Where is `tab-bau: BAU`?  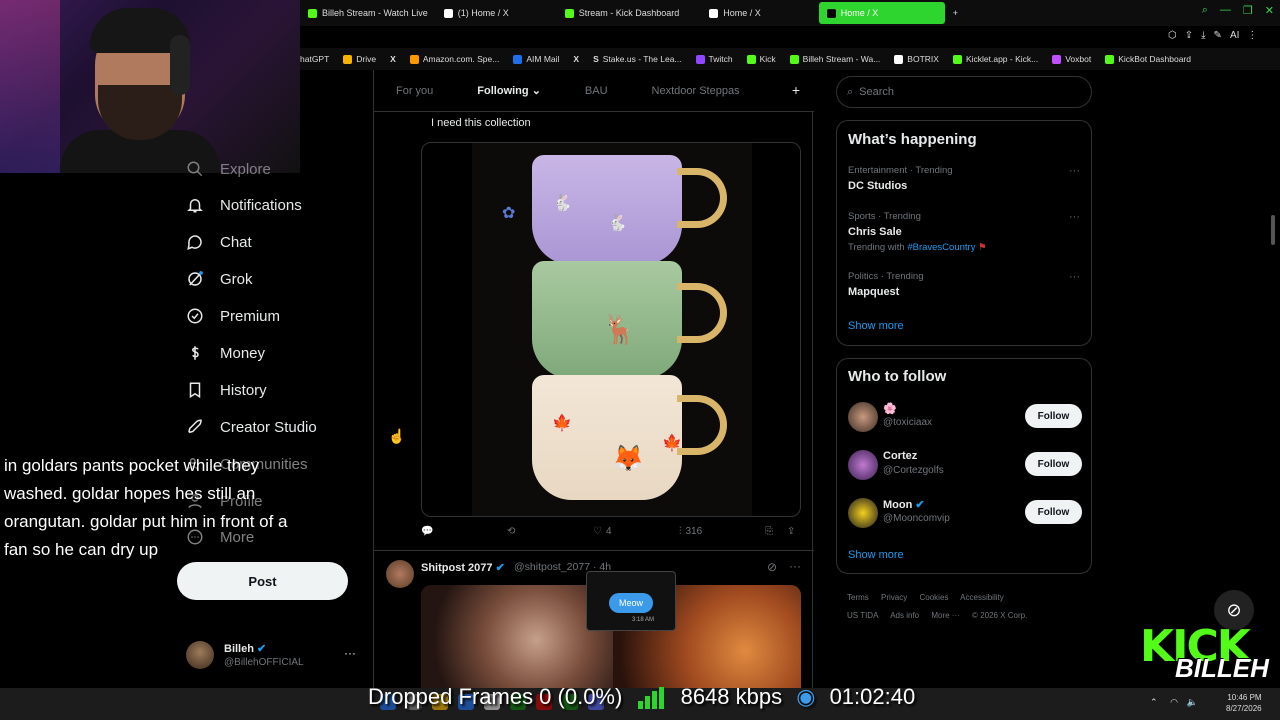
tab-bau: BAU is located at coordinates (596, 91).